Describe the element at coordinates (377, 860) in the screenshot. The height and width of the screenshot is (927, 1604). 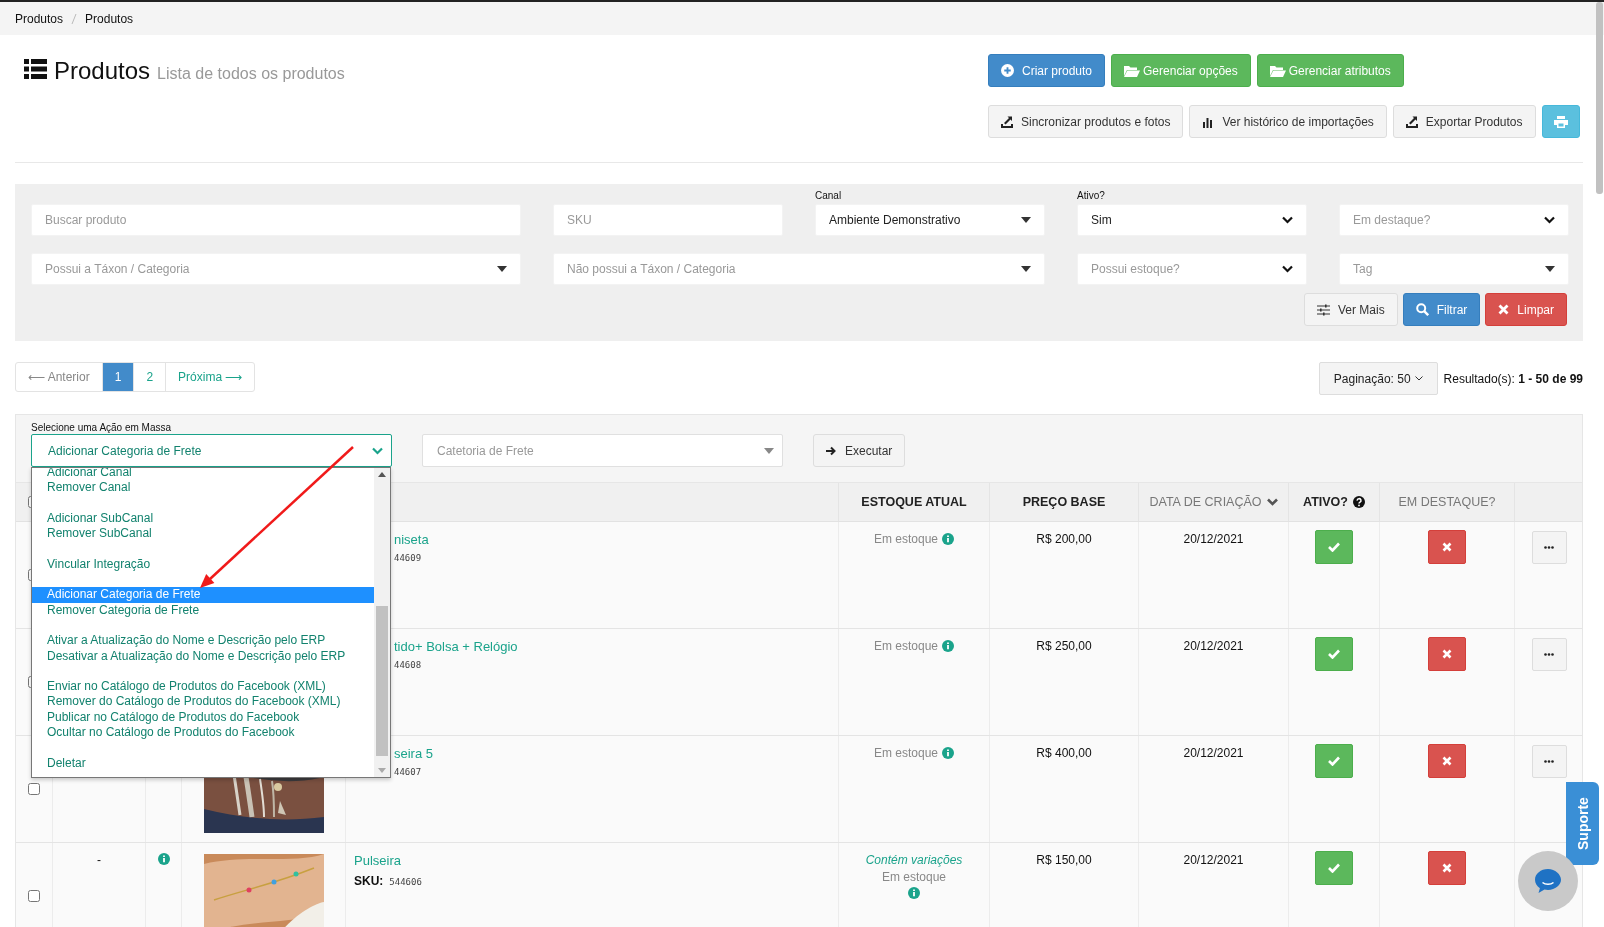
I see `product-link: Pulseira` at that location.